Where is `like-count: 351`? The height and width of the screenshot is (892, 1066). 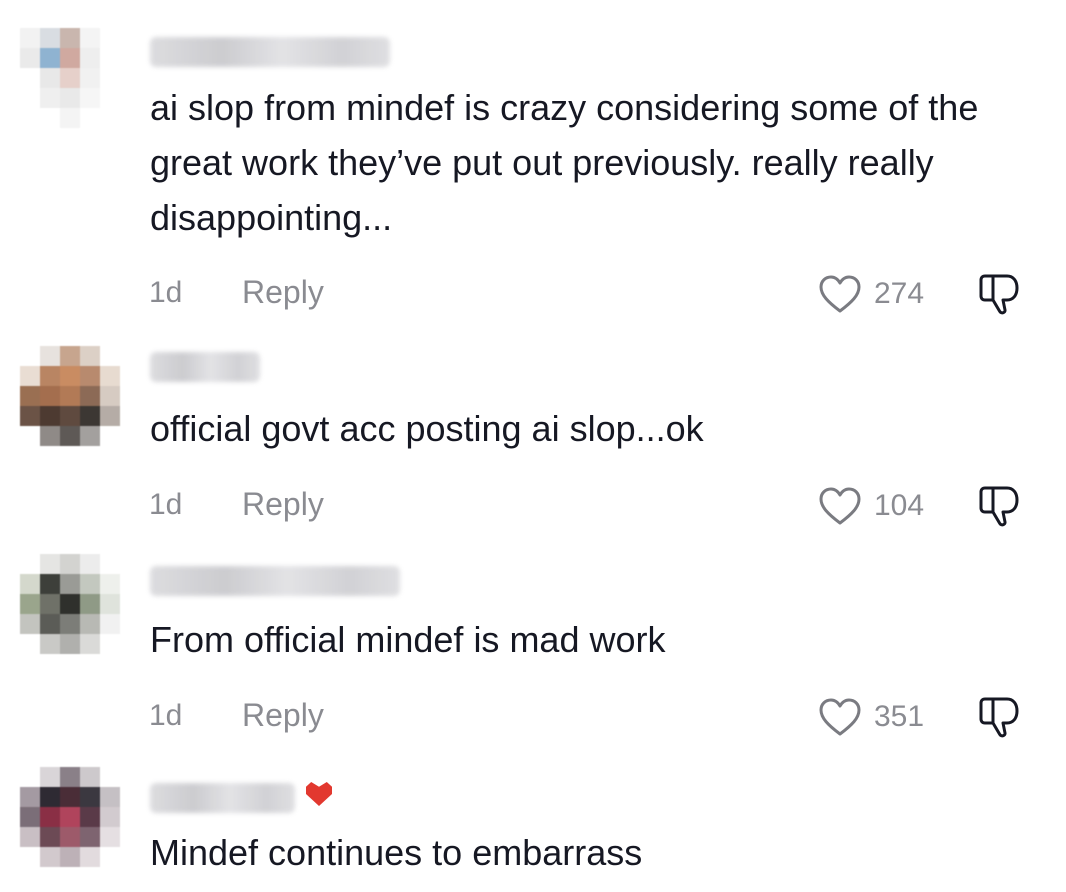
like-count: 351 is located at coordinates (899, 716).